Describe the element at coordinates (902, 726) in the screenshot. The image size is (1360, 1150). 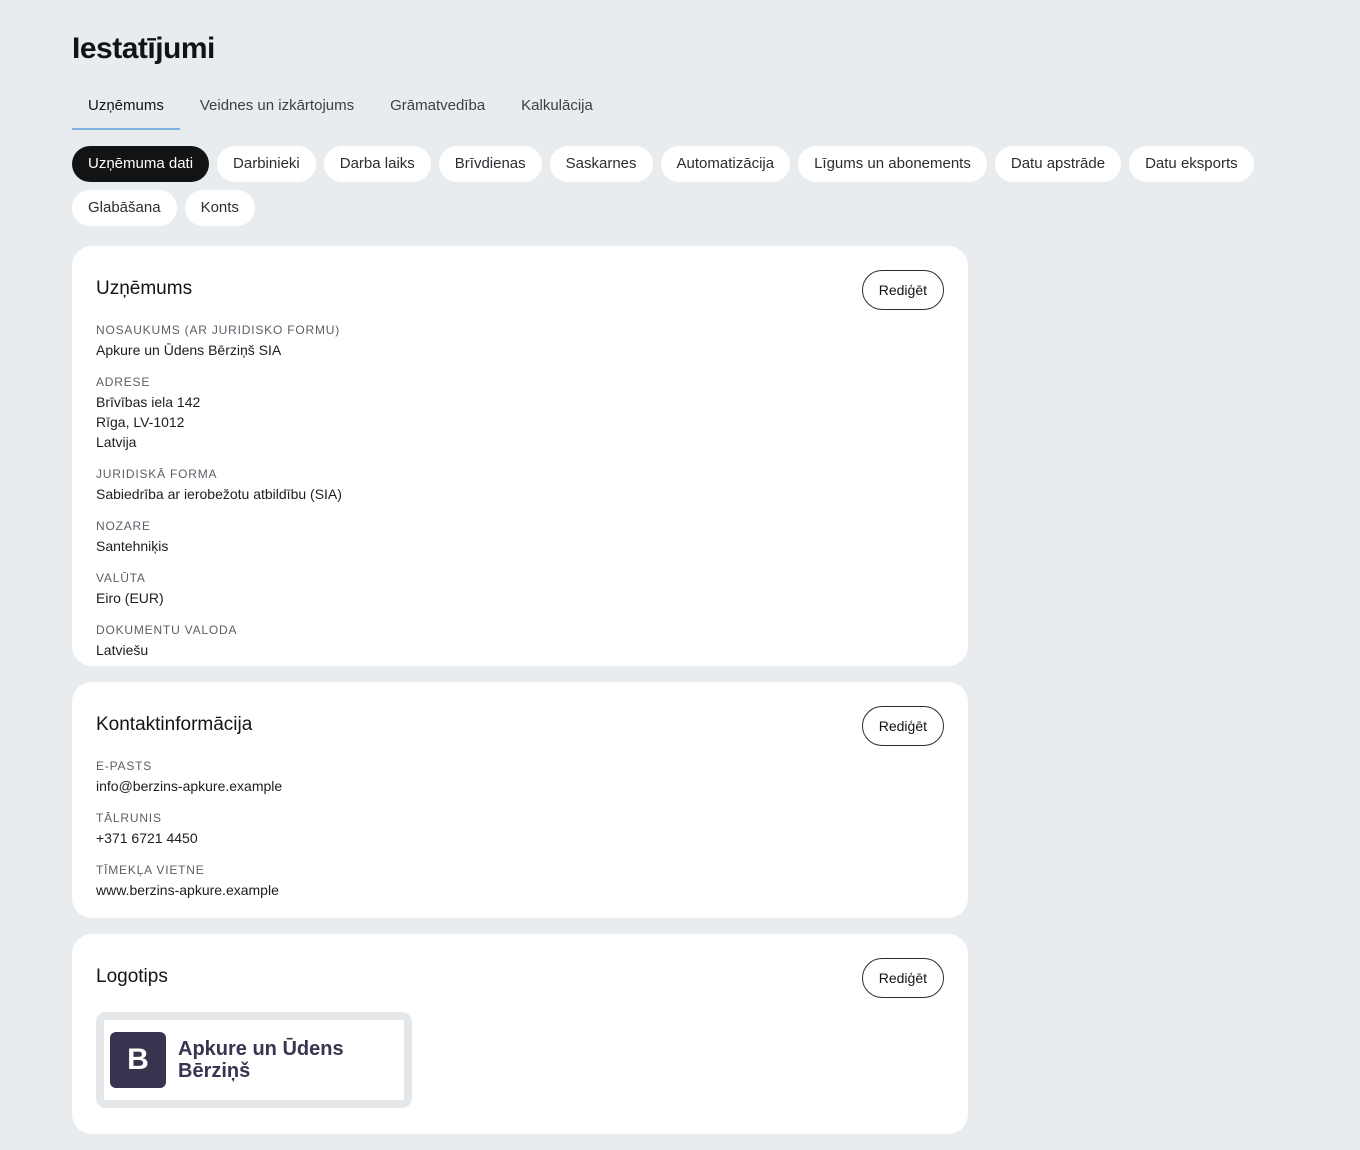
I see `contact-edit-button: Rediģēt` at that location.